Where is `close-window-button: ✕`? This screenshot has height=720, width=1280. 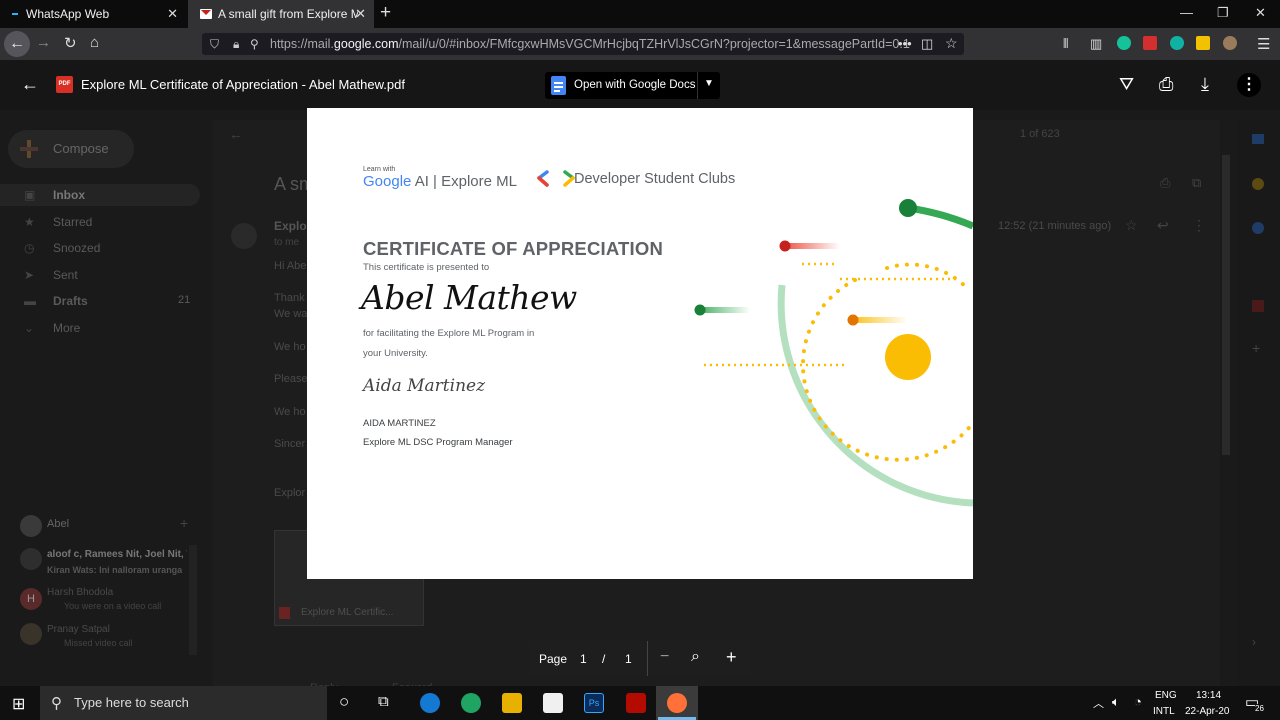 close-window-button: ✕ is located at coordinates (1260, 13).